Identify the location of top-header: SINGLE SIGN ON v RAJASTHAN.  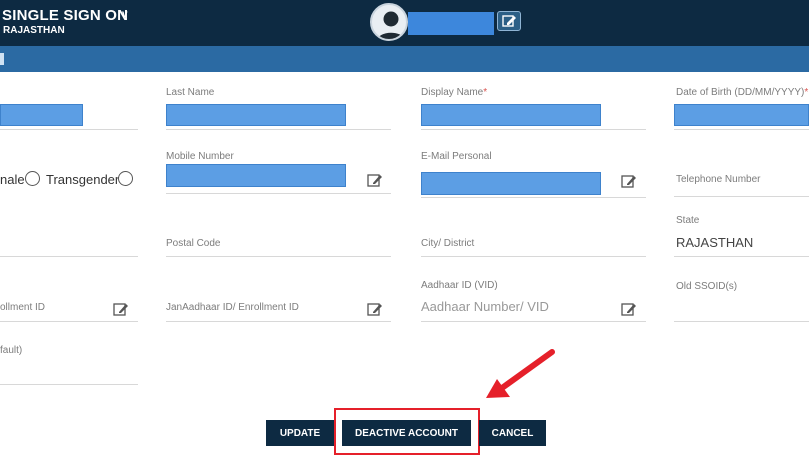
(404, 23).